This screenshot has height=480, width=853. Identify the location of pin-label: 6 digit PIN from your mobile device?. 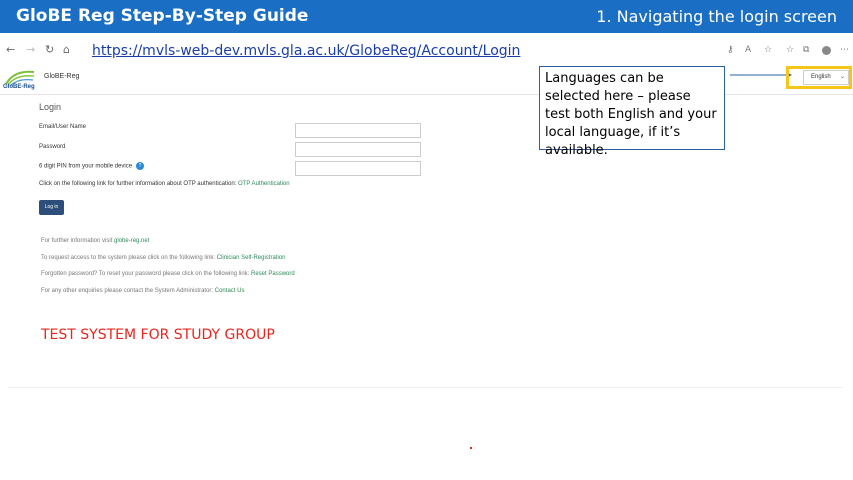
(92, 166).